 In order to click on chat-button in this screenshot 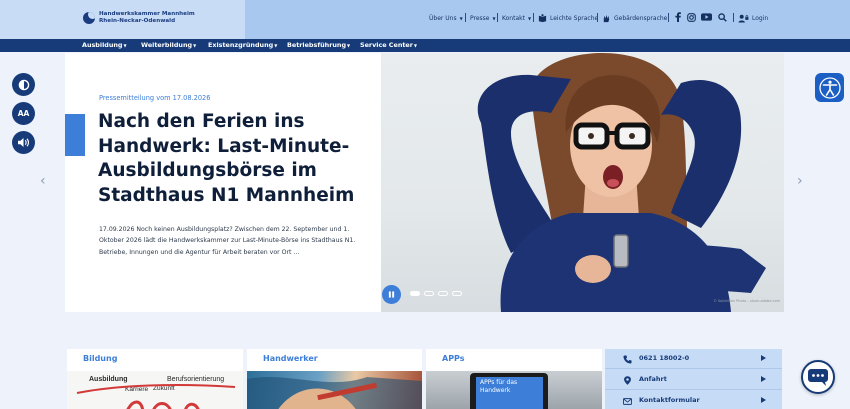, I will do `click(818, 377)`.